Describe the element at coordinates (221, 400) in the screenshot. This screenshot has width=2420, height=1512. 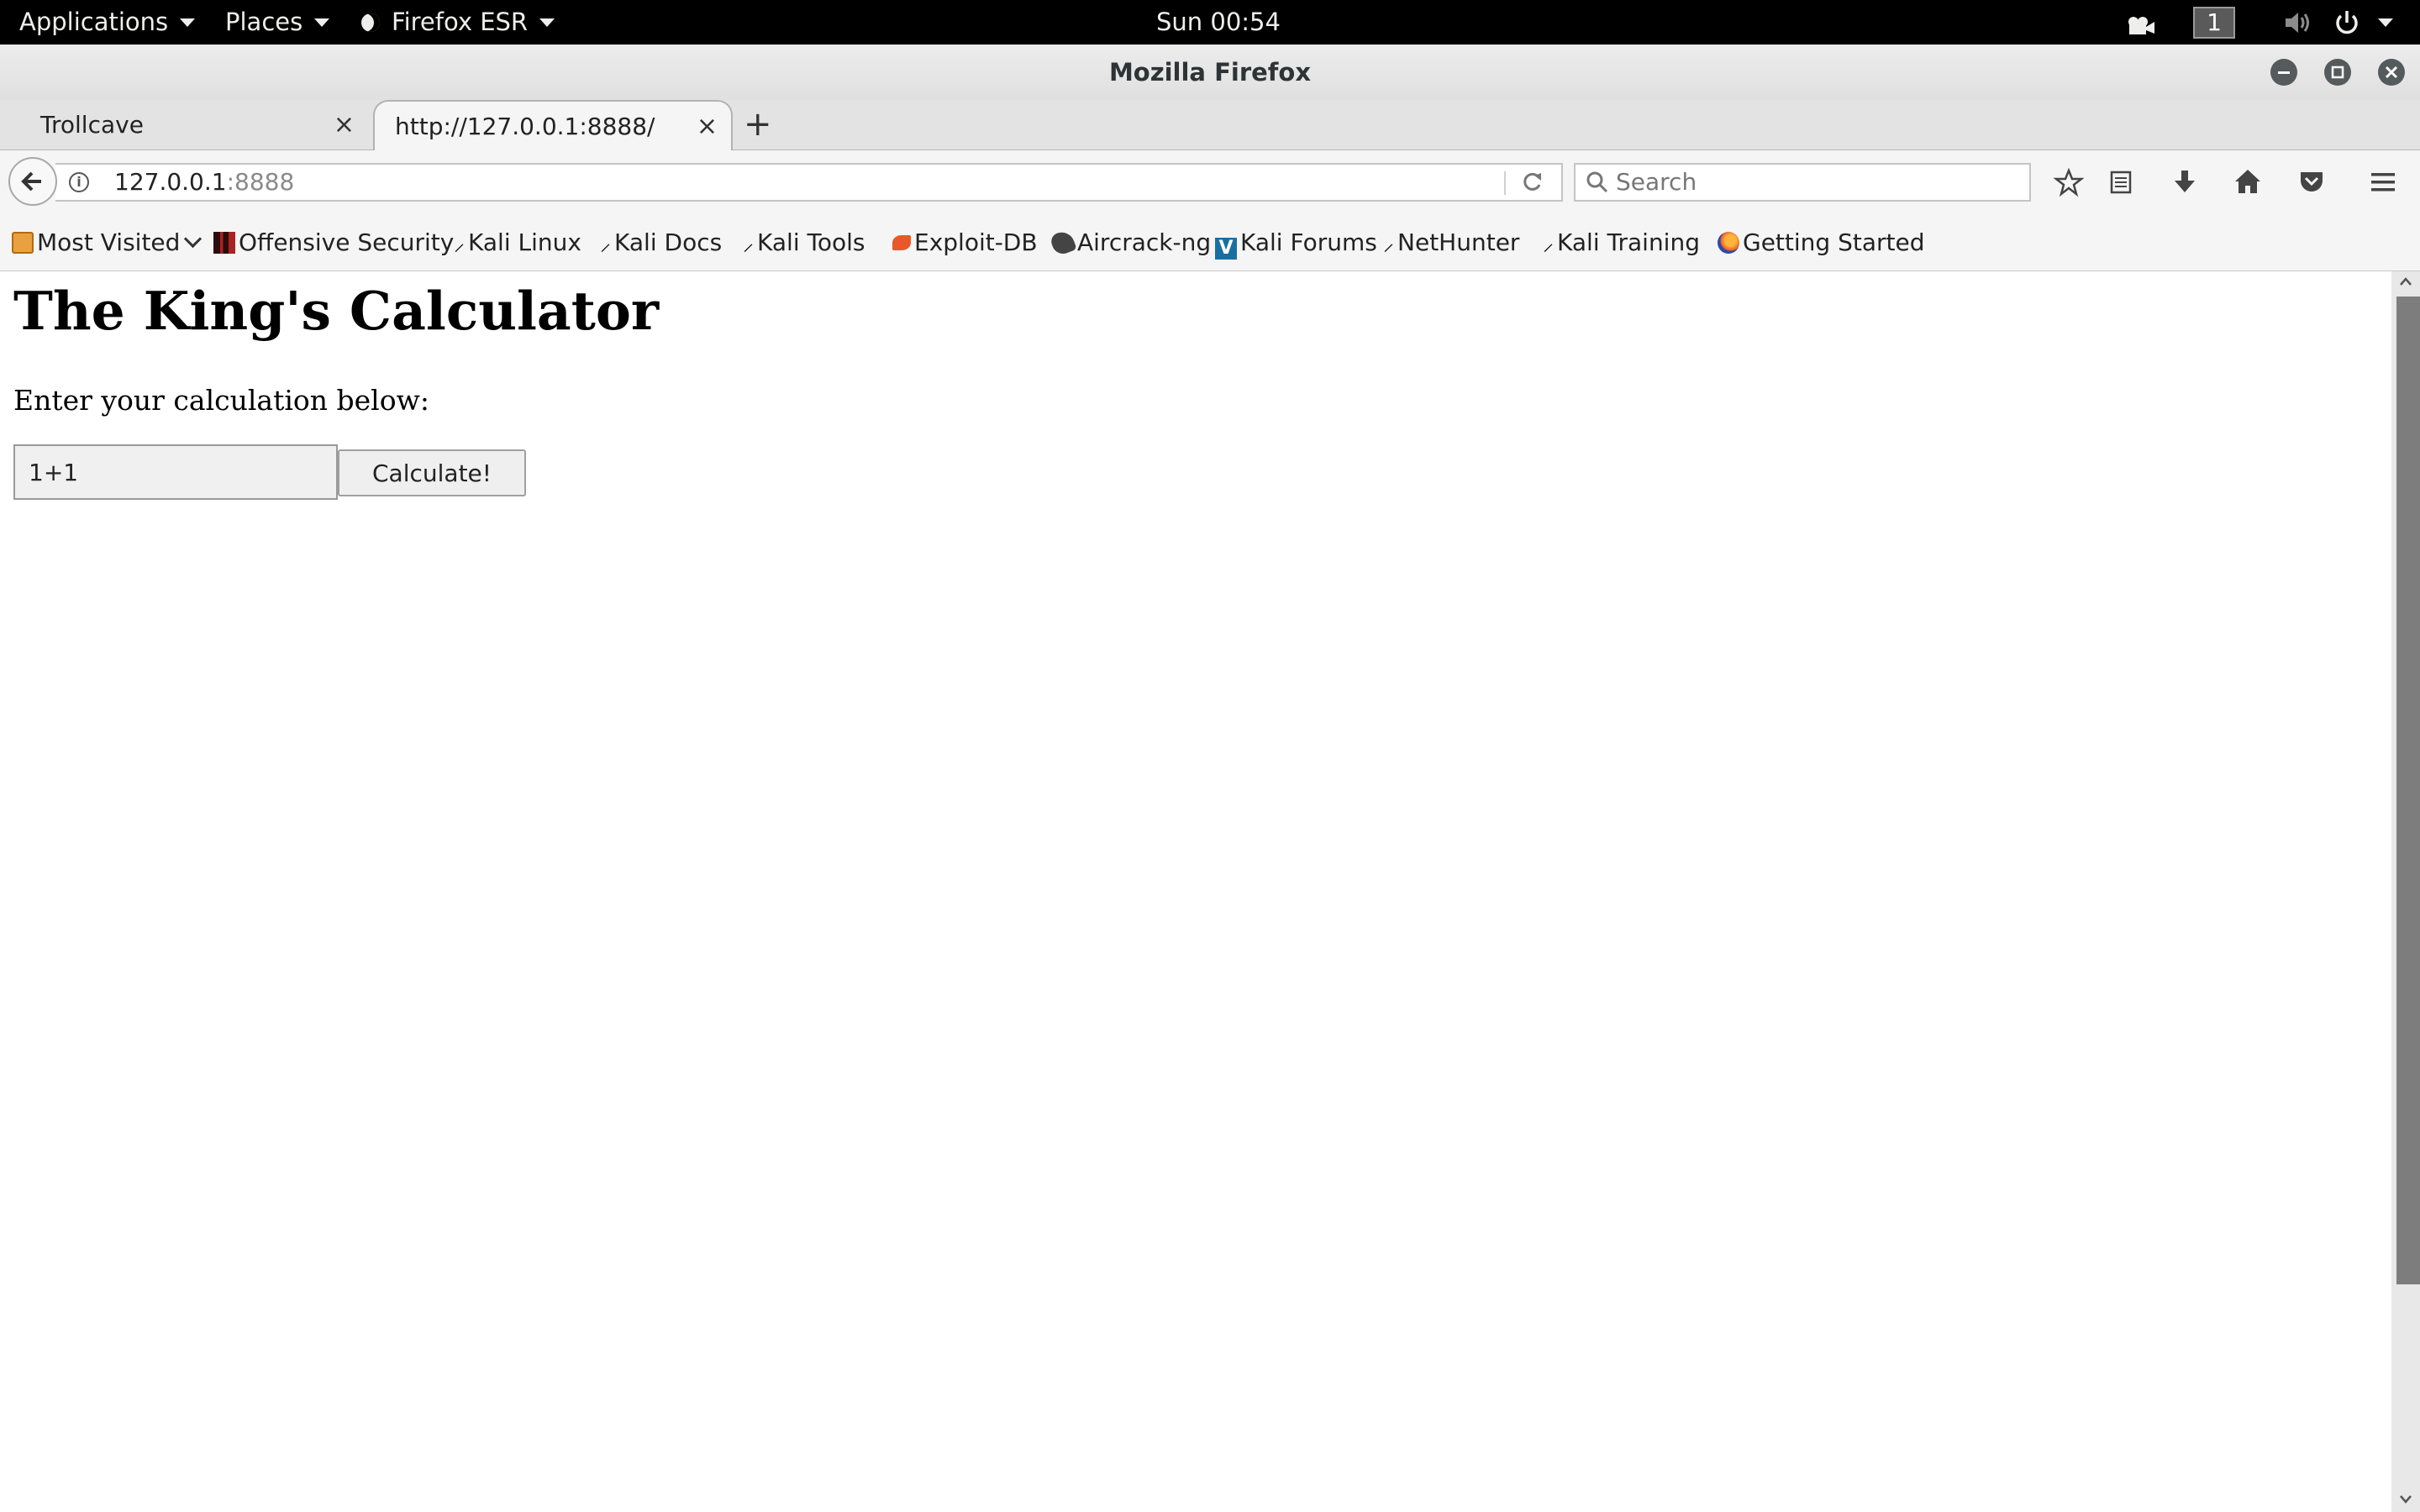
I see `calculation-prompt: Enter your calculation below:` at that location.